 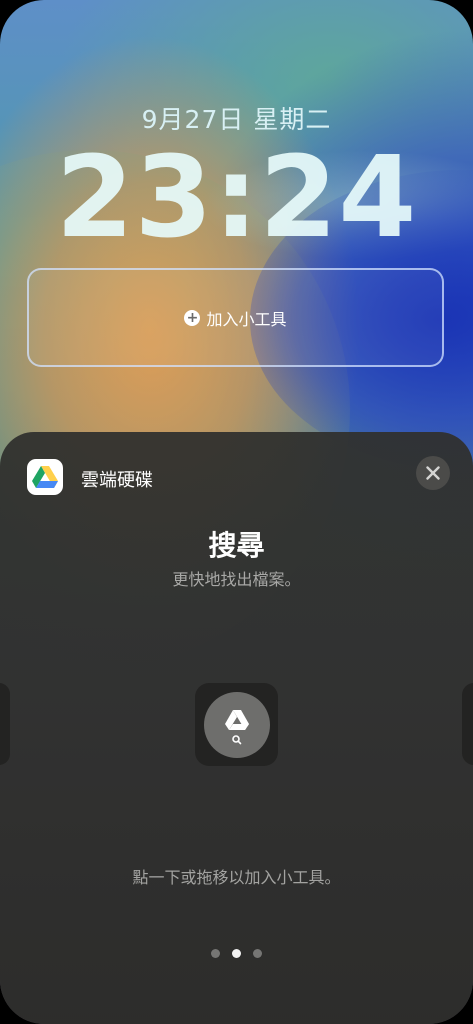 I want to click on plus-circle-icon: +, so click(x=192, y=317).